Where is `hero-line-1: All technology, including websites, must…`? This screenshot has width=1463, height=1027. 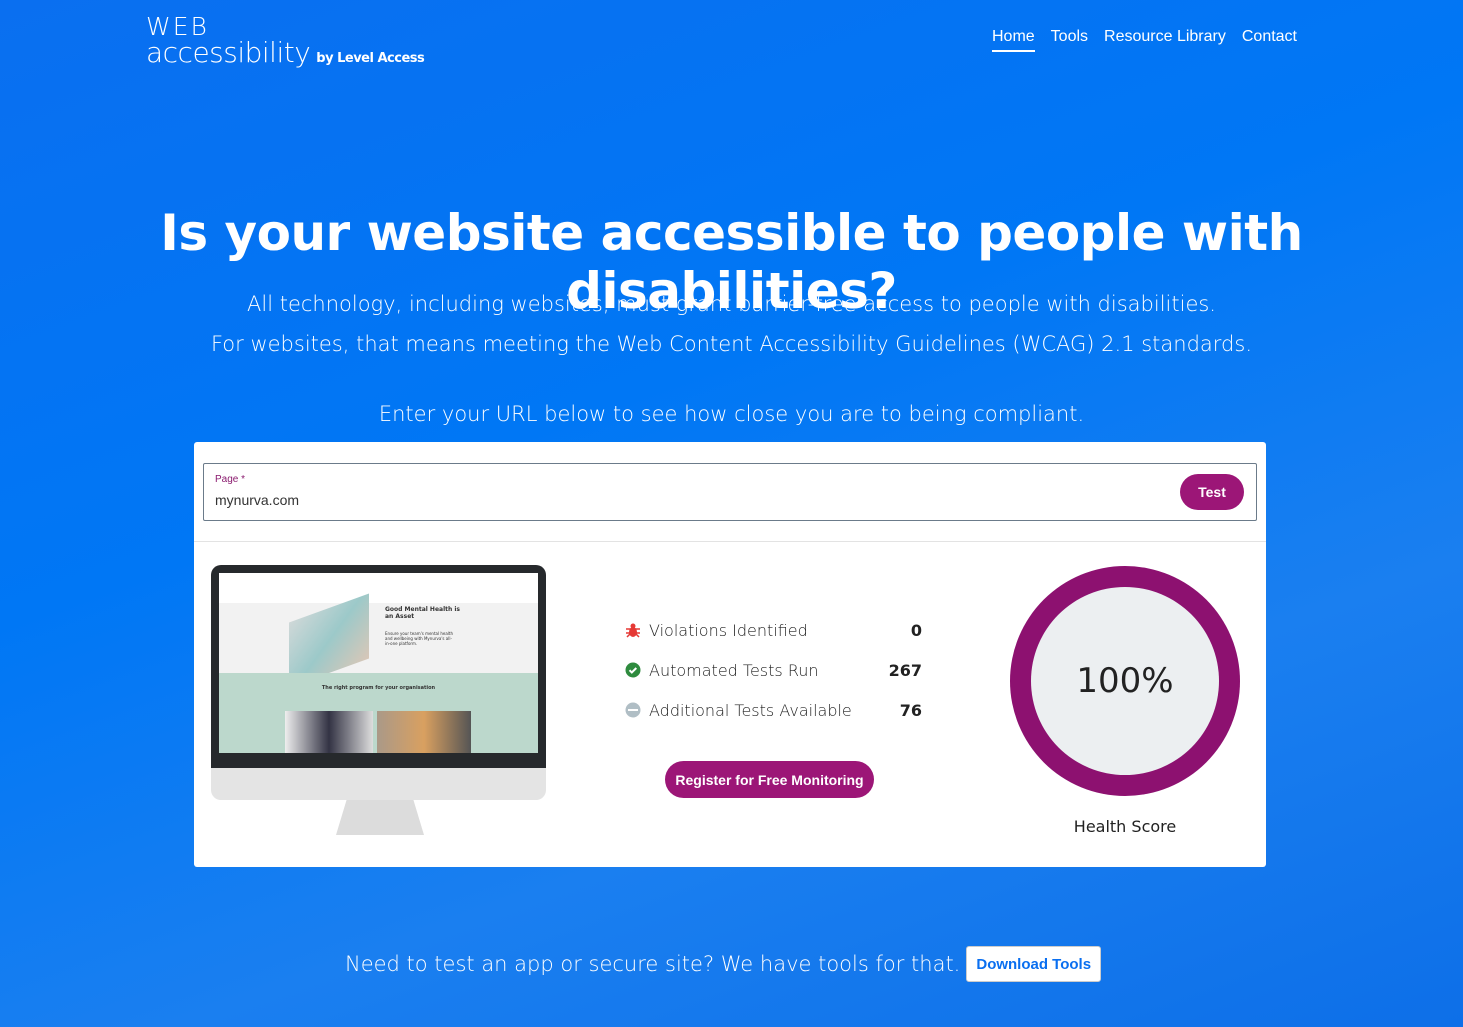 hero-line-1: All technology, including websites, must… is located at coordinates (731, 304).